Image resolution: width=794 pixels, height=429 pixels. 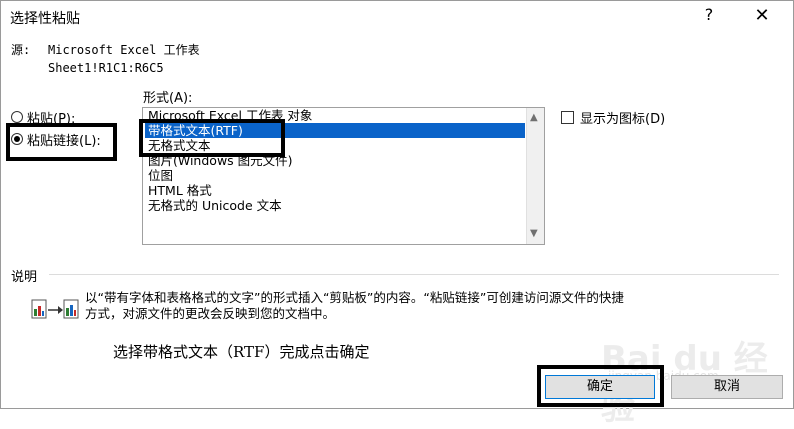 I want to click on display-as-icon-option: 显示为图标(D), so click(x=613, y=117).